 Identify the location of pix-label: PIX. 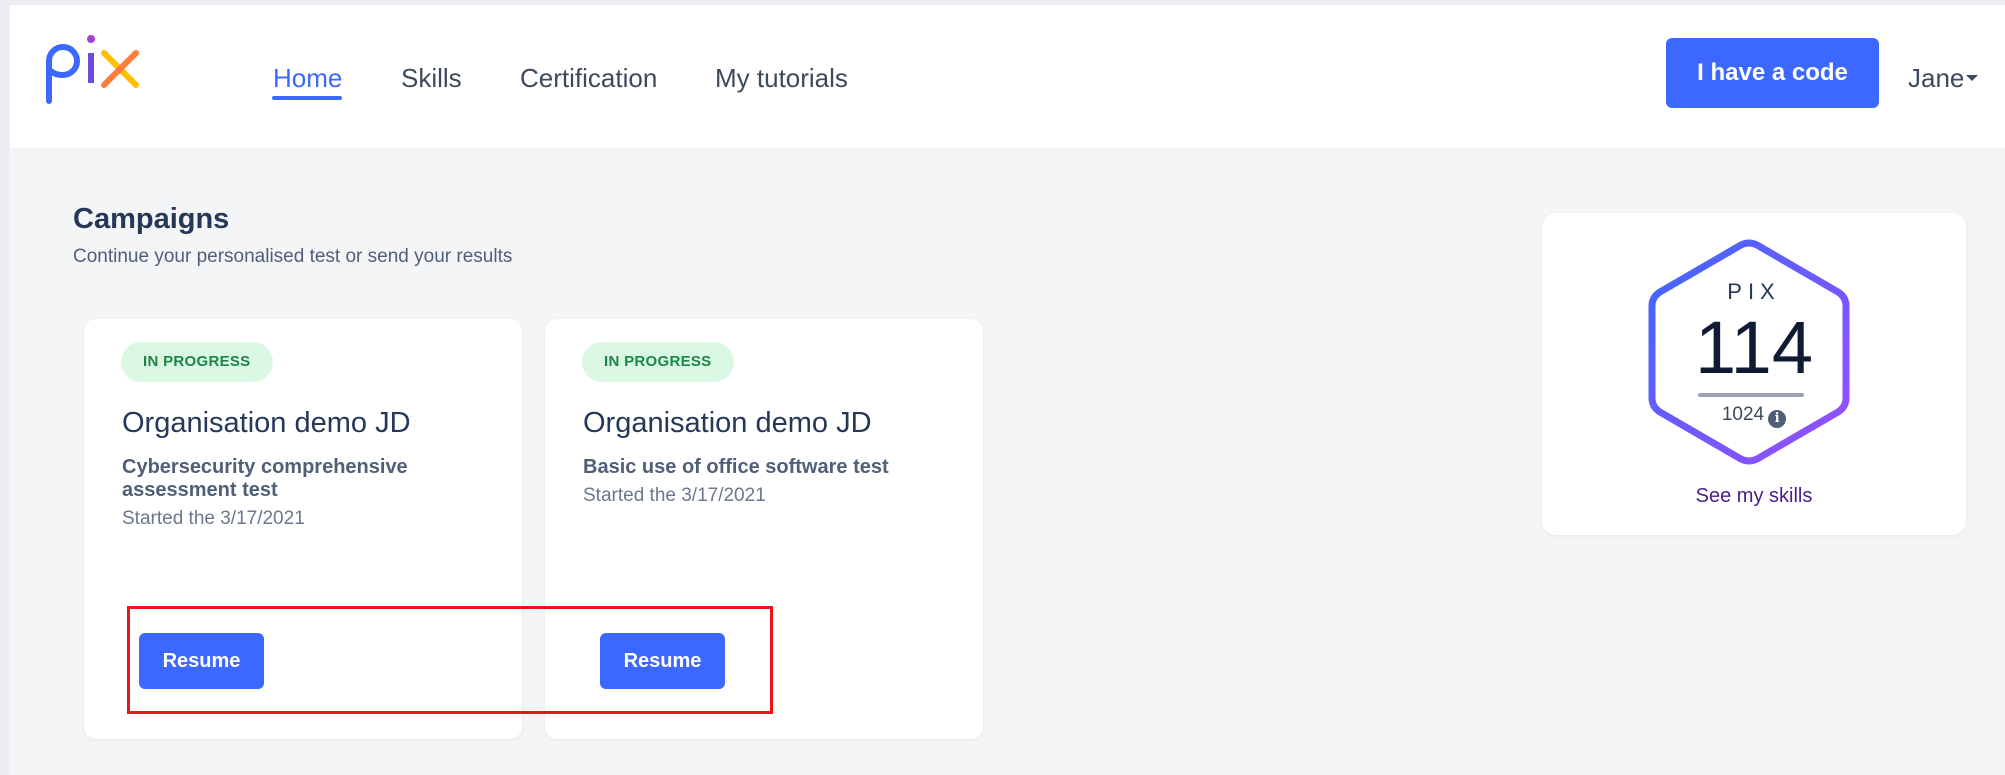
(1754, 291).